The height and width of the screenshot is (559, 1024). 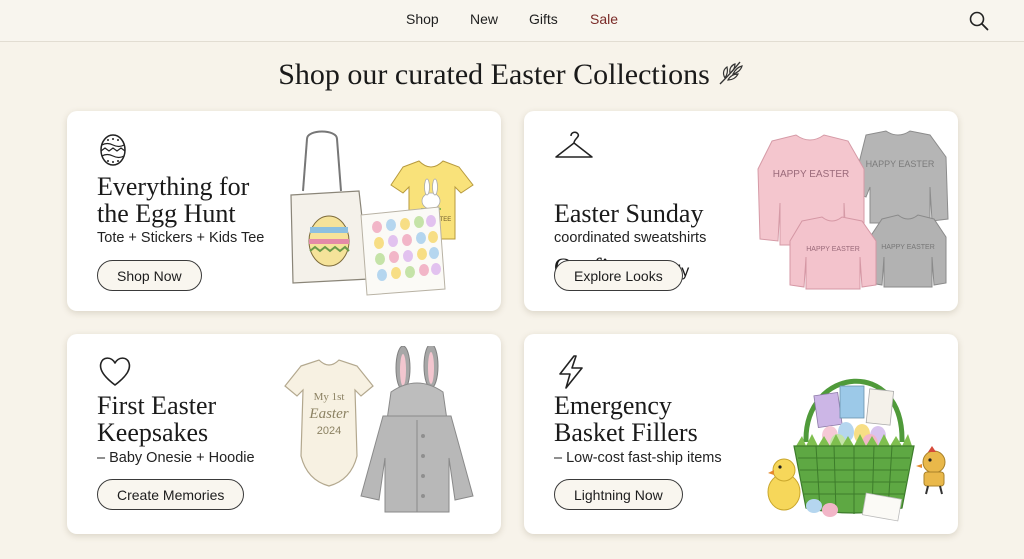 I want to click on egg-hunt-products-image: GRAPHIC TEE, so click(x=382, y=213).